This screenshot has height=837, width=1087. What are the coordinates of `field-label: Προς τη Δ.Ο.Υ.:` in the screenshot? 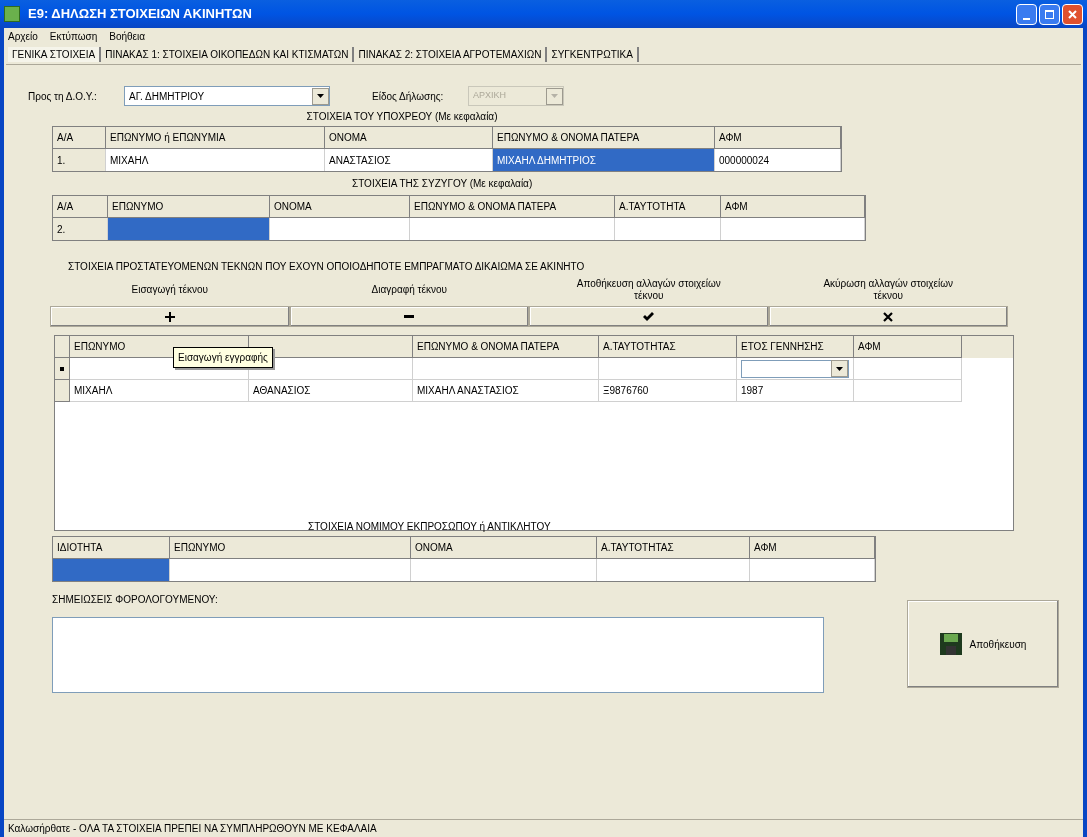 It's located at (63, 96).